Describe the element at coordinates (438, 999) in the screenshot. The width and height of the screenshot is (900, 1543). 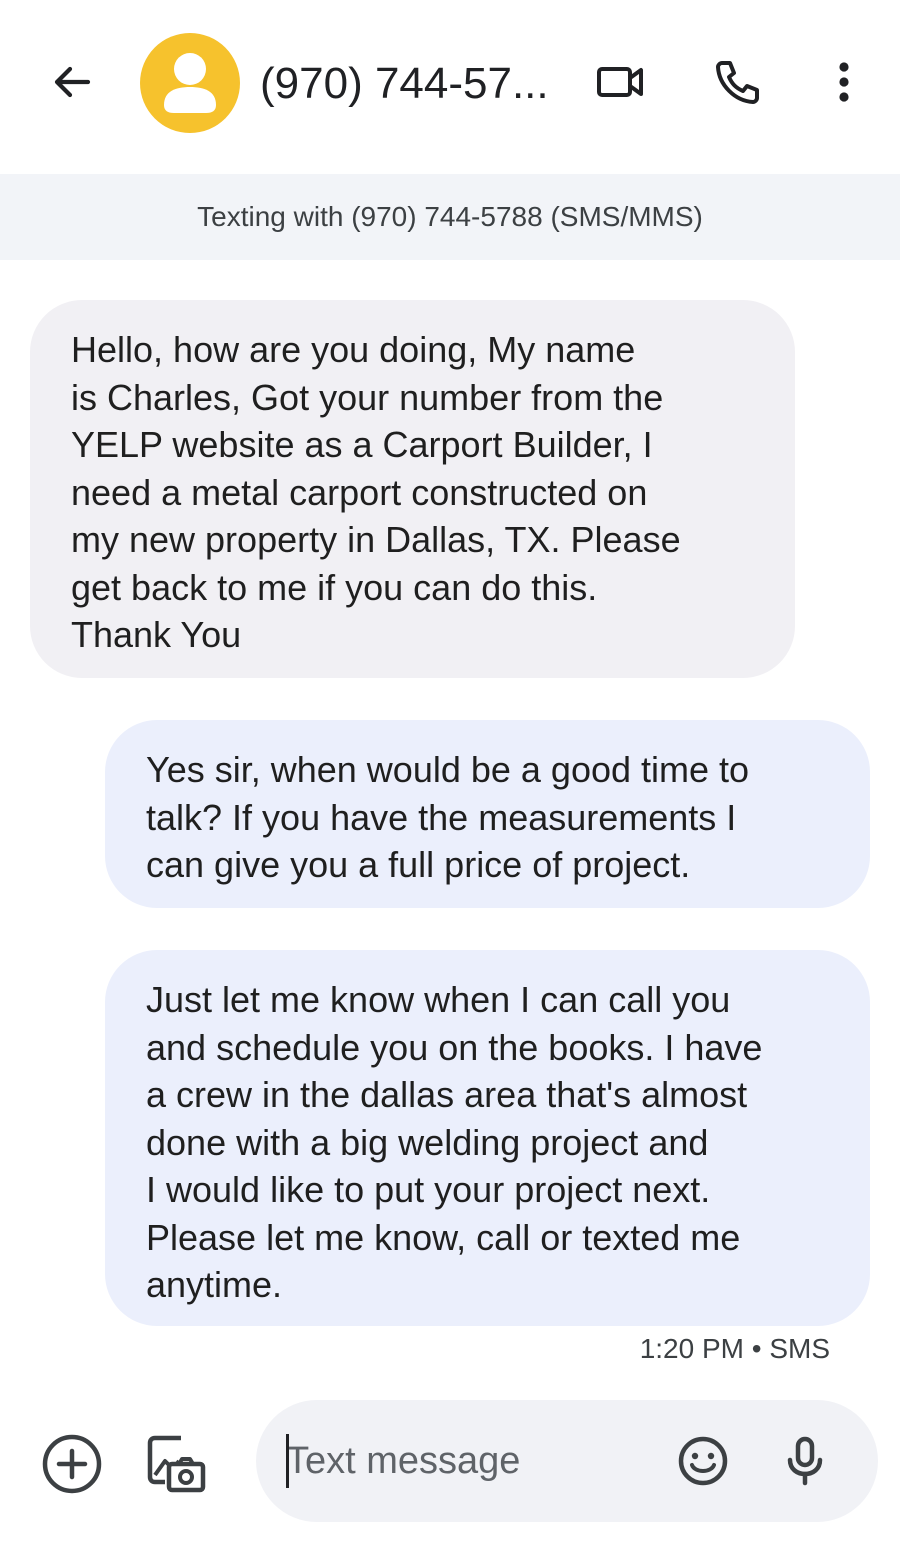
I see `message-line: Just let me know when I can call you` at that location.